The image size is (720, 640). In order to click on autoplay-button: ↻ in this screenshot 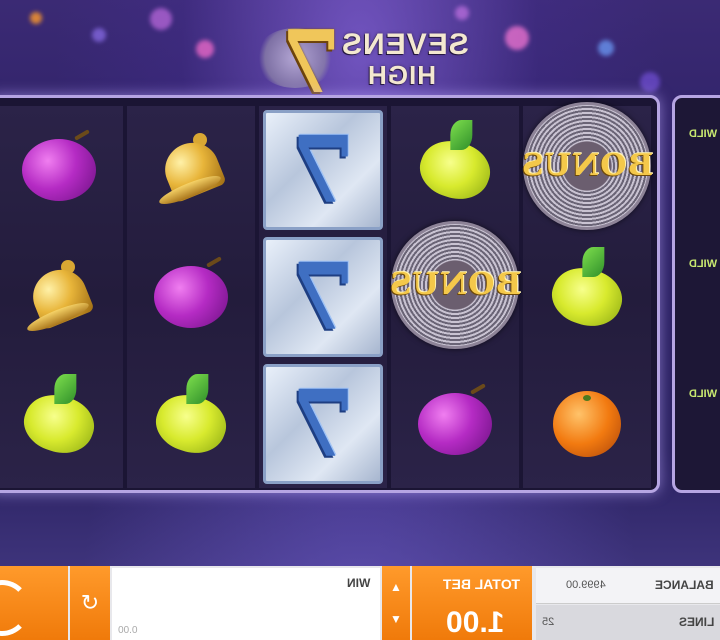, I will do `click(90, 603)`.